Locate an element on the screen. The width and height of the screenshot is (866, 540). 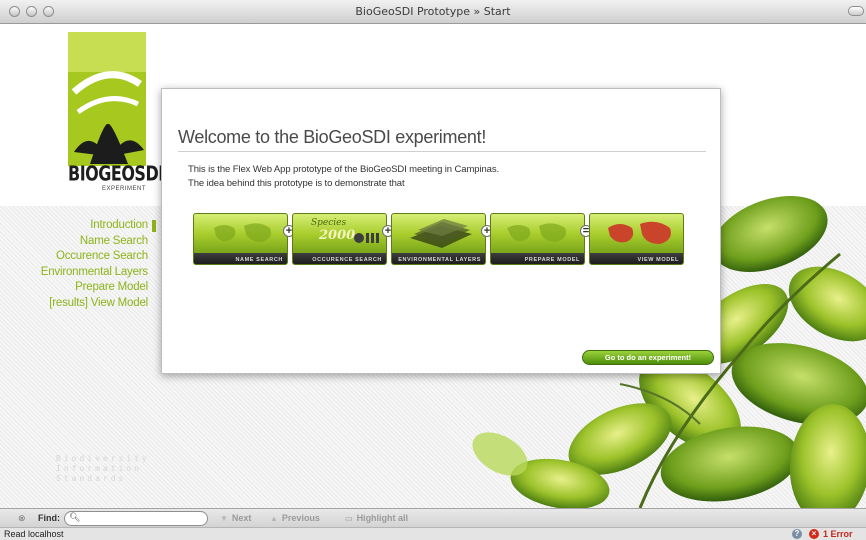
find-next-label: Next is located at coordinates (241, 518).